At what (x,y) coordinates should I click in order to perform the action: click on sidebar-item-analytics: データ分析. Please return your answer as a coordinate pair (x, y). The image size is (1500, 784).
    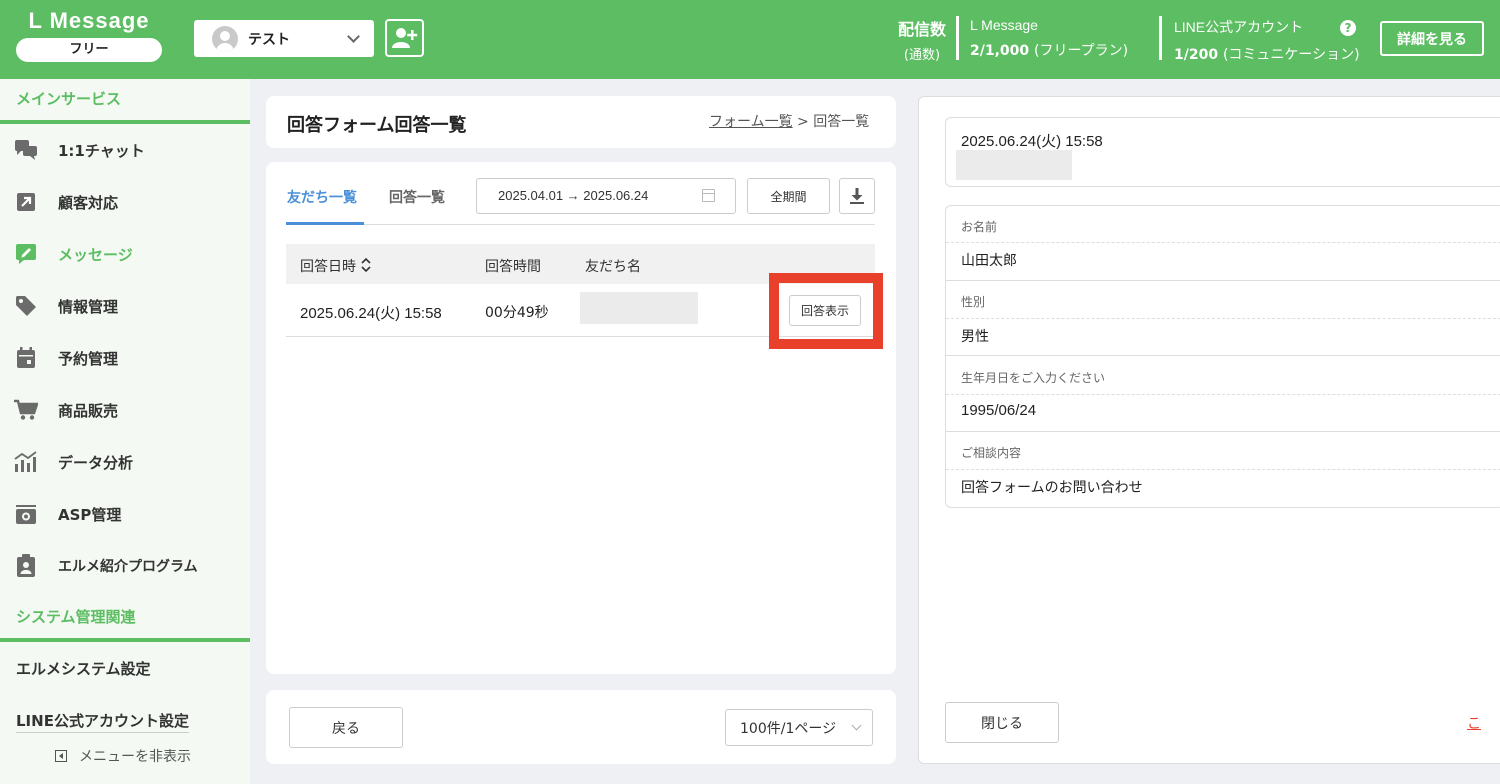
    Looking at the image, I should click on (125, 462).